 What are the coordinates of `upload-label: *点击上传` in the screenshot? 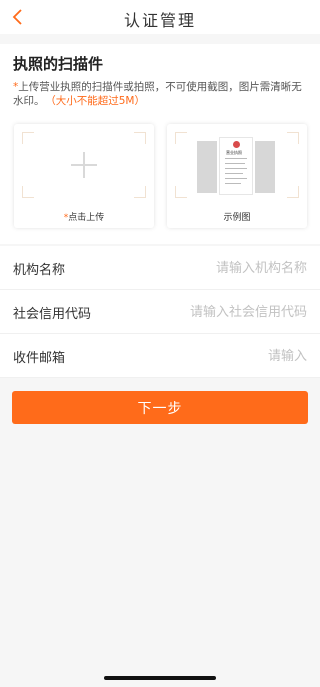 It's located at (84, 216).